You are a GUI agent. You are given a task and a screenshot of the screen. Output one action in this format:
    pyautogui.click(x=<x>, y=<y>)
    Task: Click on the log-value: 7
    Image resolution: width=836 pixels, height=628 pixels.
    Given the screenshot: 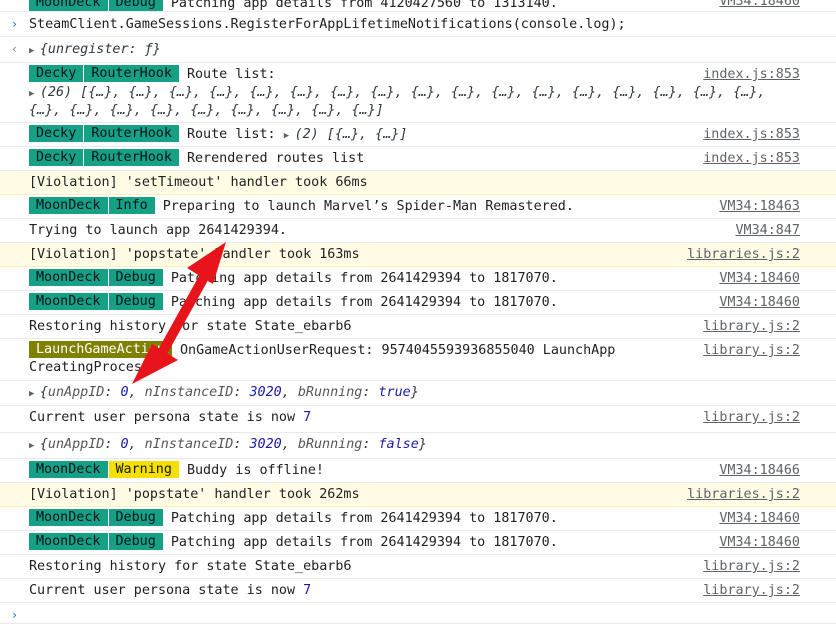 What is the action you would take?
    pyautogui.click(x=307, y=590)
    